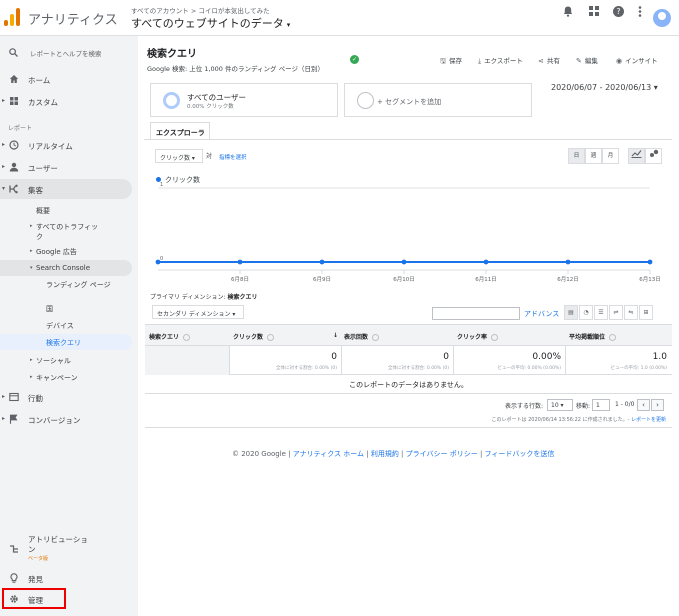 Image resolution: width=679 pixels, height=616 pixels. Describe the element at coordinates (179, 156) in the screenshot. I see `metric-selector: クリック数 ▾` at that location.